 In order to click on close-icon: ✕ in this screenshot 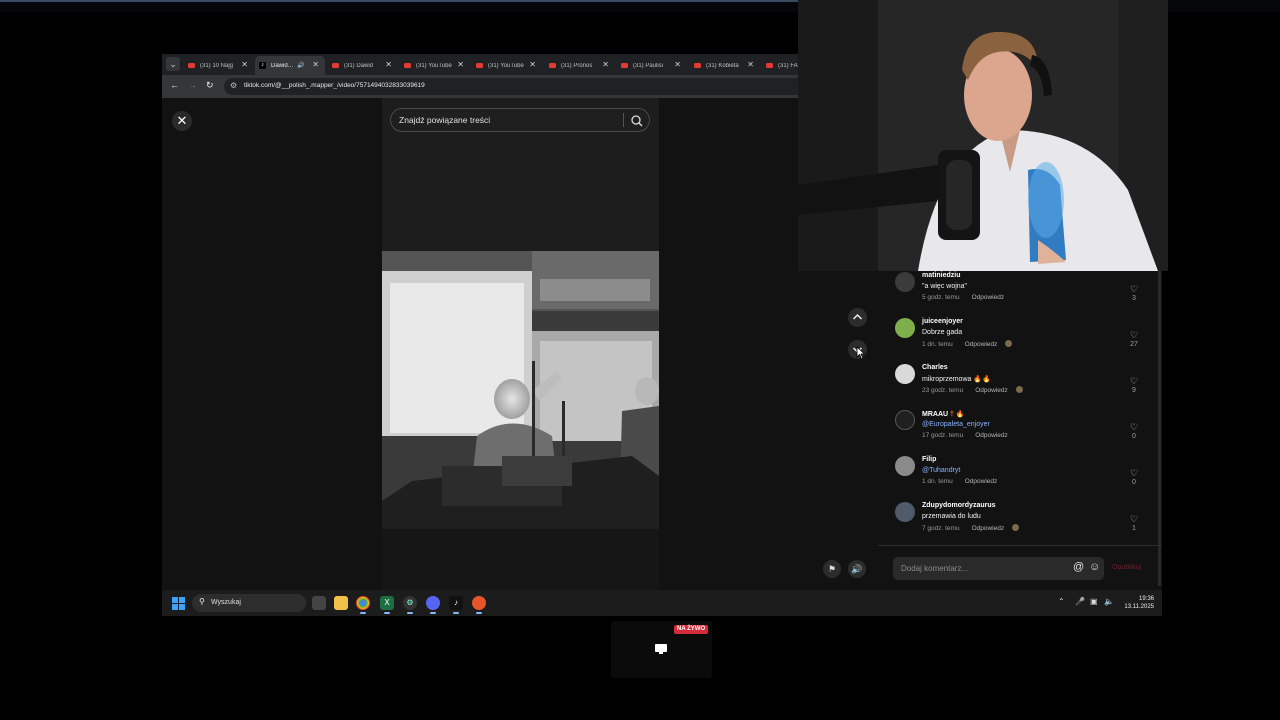, I will do `click(182, 121)`.